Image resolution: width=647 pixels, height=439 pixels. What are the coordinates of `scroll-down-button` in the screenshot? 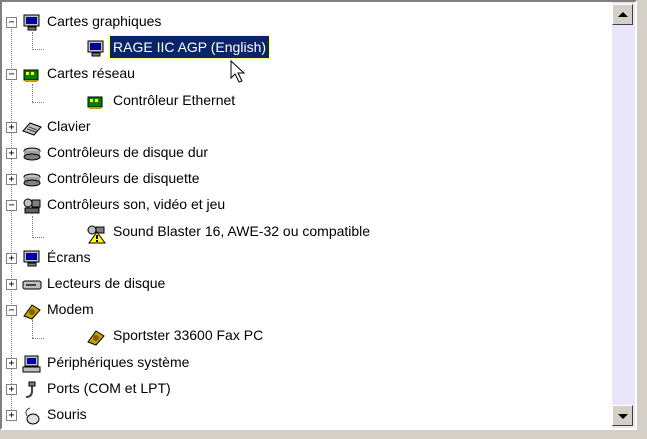 It's located at (622, 415).